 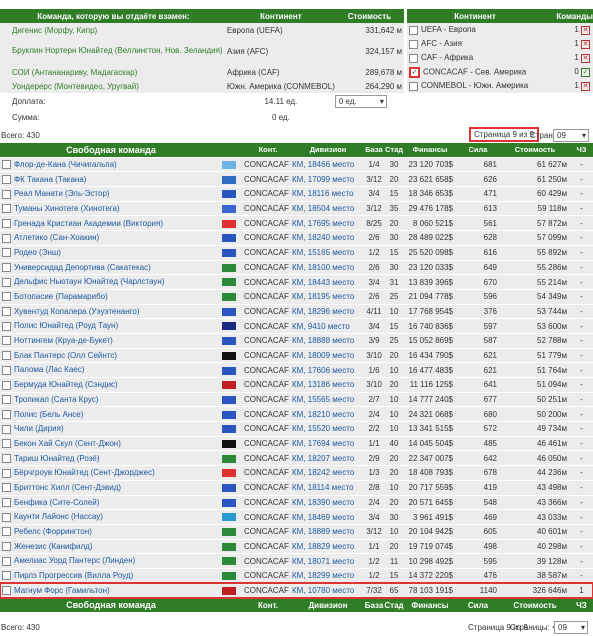 I want to click on team-link: Тропикал (Санта Крус), so click(x=56, y=399).